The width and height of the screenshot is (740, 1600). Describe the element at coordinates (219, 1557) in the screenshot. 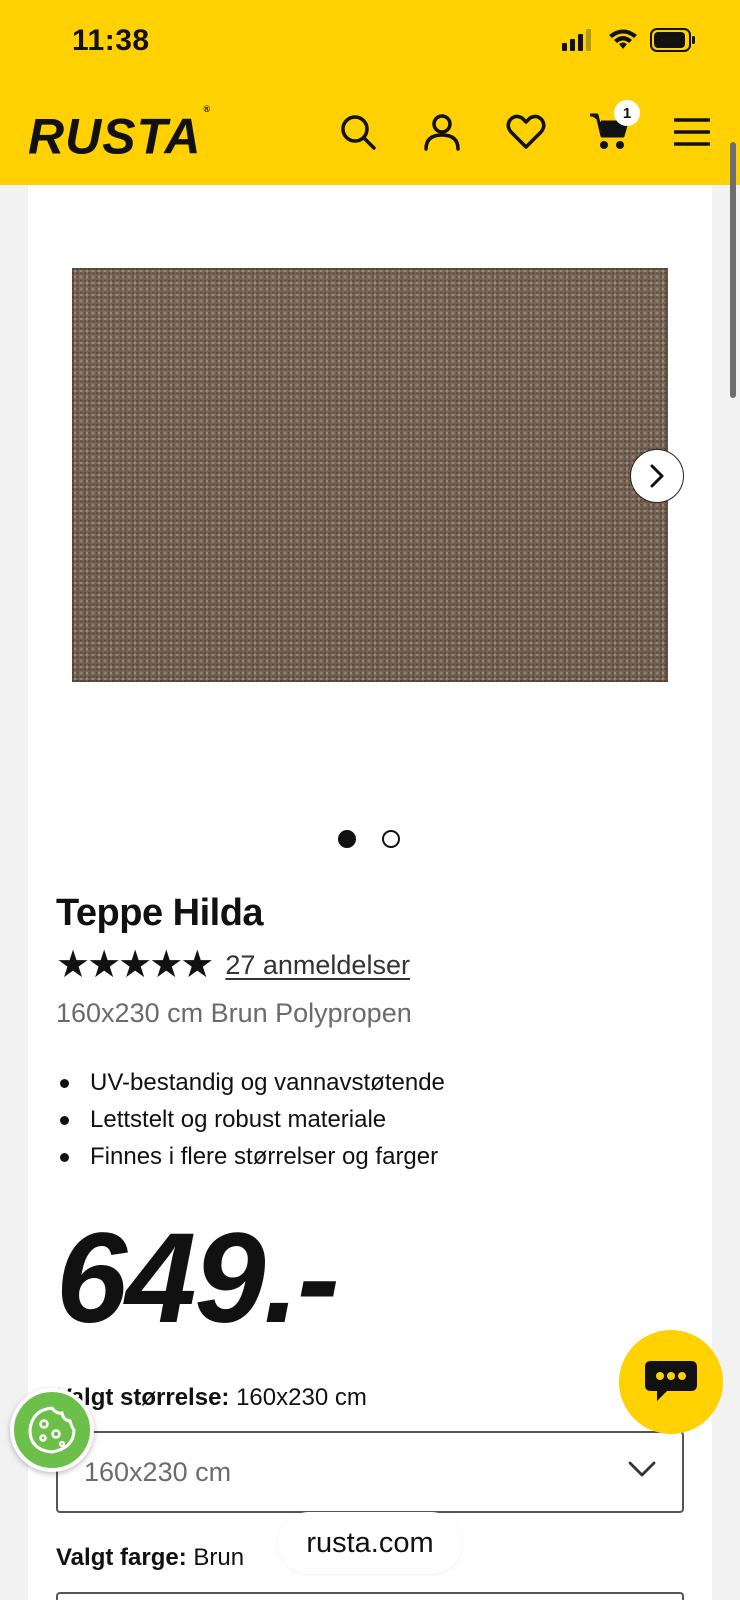

I see `color-label-value: Brun` at that location.